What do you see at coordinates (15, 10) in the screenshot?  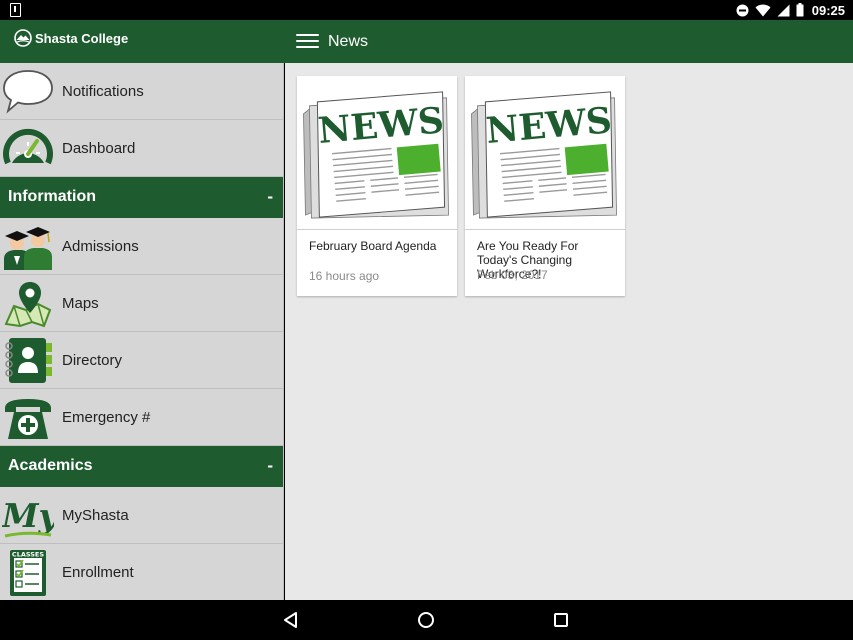 I see `download-icon` at bounding box center [15, 10].